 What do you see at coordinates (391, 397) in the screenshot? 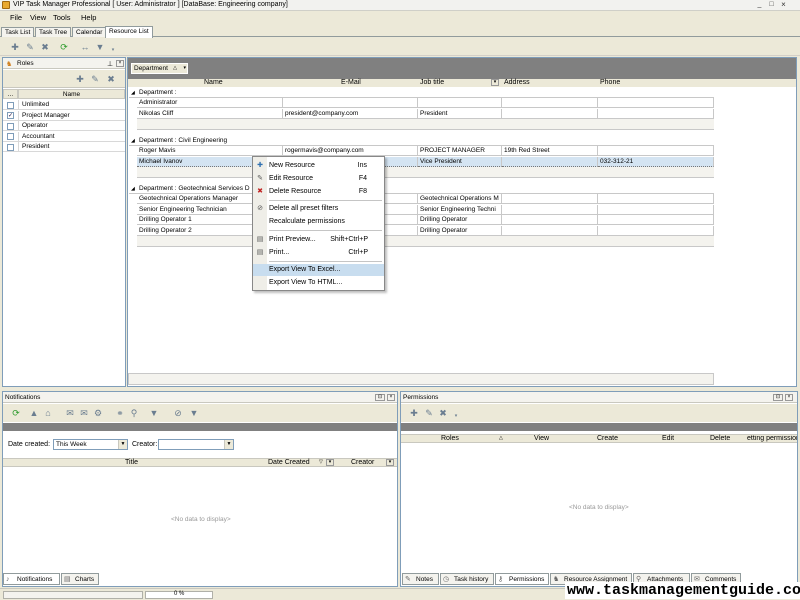
I see `notif-close-icon: ×` at bounding box center [391, 397].